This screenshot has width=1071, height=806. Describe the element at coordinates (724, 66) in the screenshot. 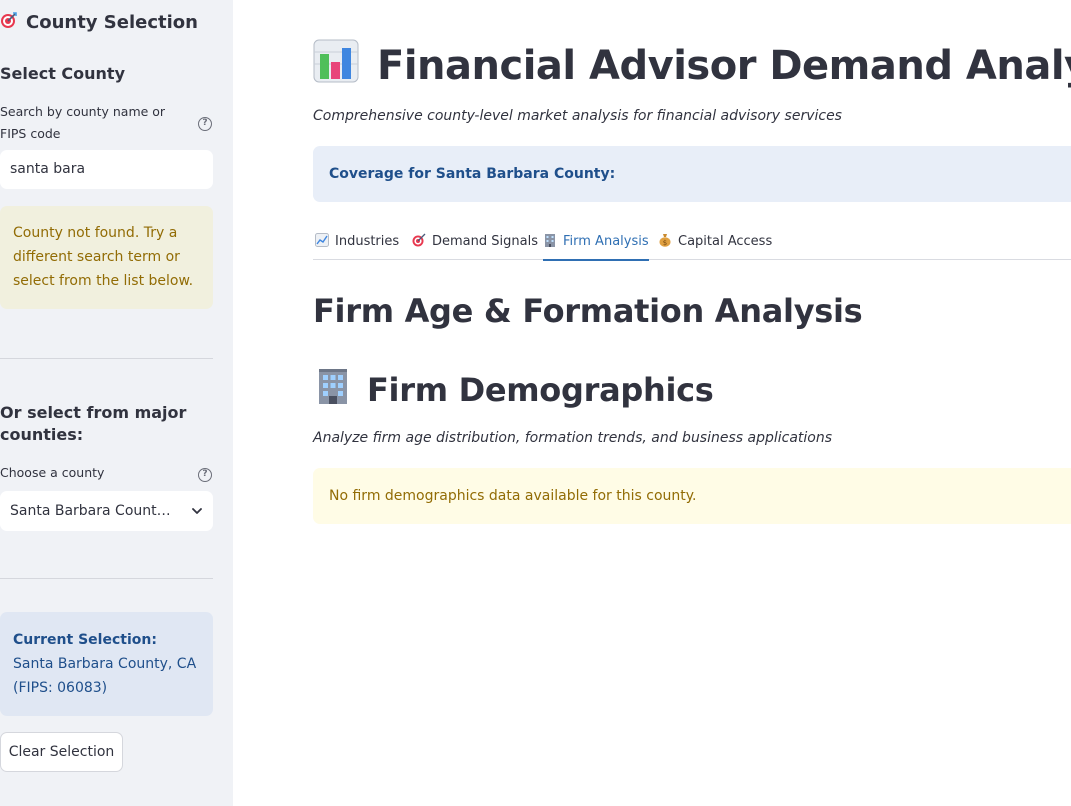

I see `page-title-text: Financial Advisor Demand Analyzer` at that location.